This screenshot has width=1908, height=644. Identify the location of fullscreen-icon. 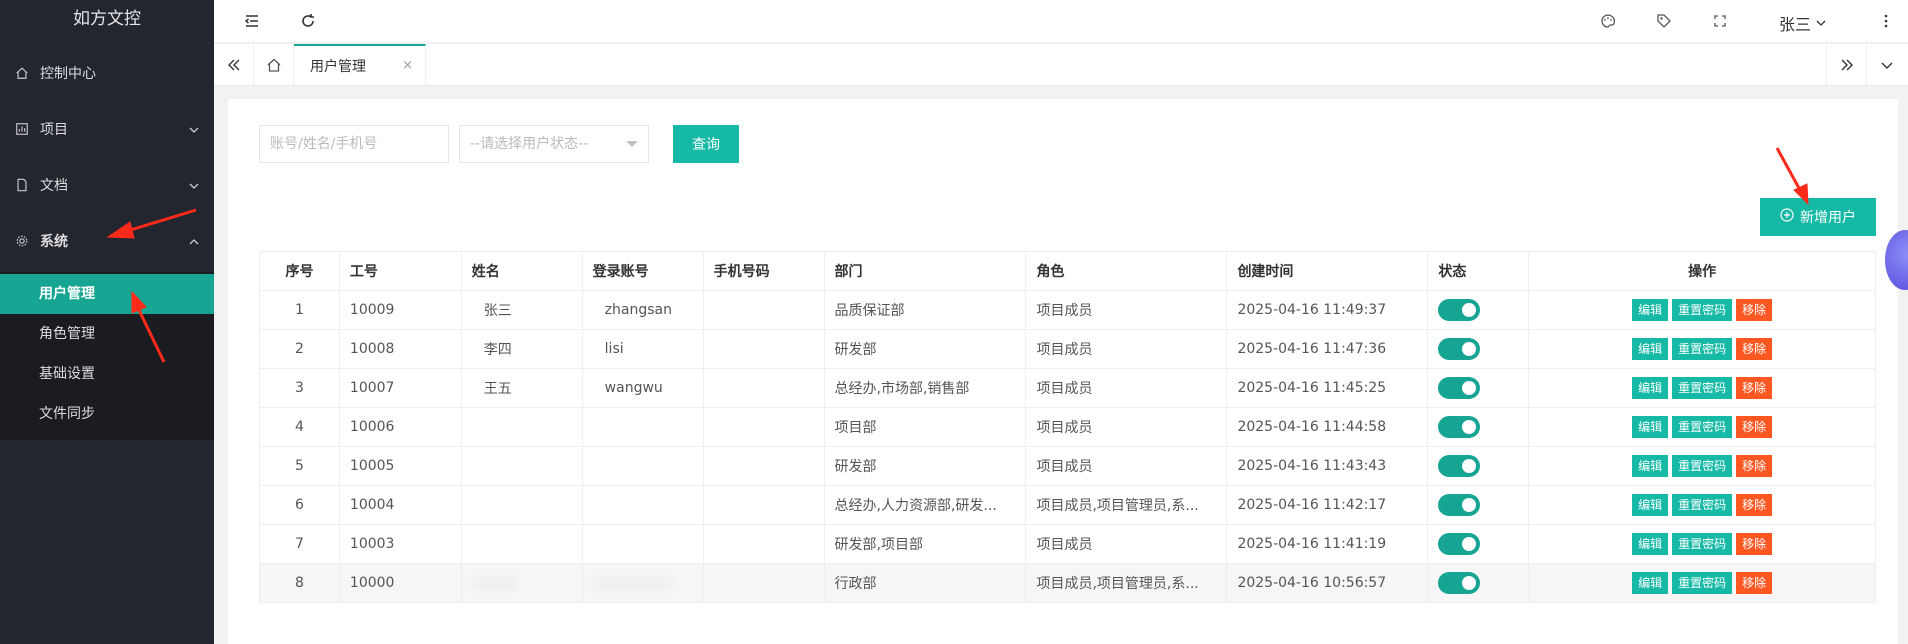
(1720, 21).